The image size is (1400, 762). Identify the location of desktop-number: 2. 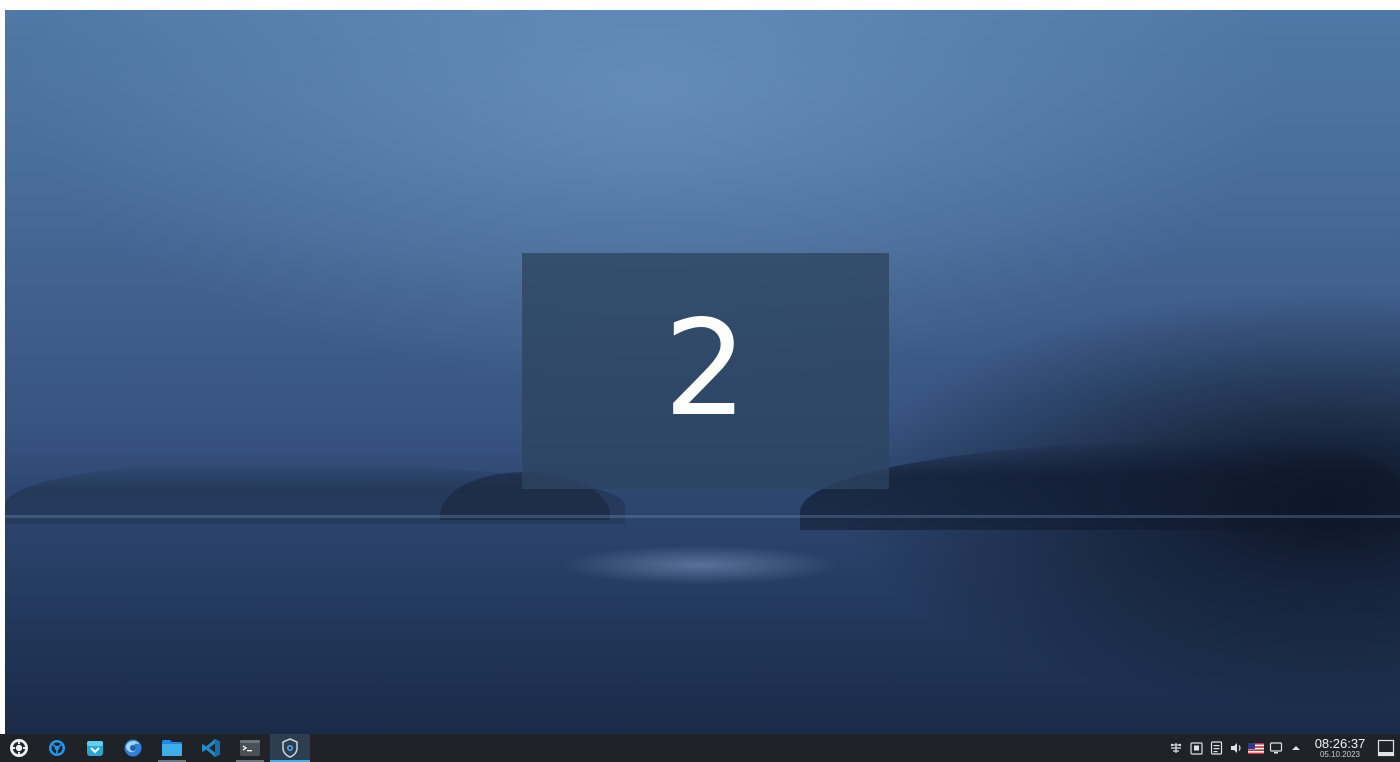
(705, 369).